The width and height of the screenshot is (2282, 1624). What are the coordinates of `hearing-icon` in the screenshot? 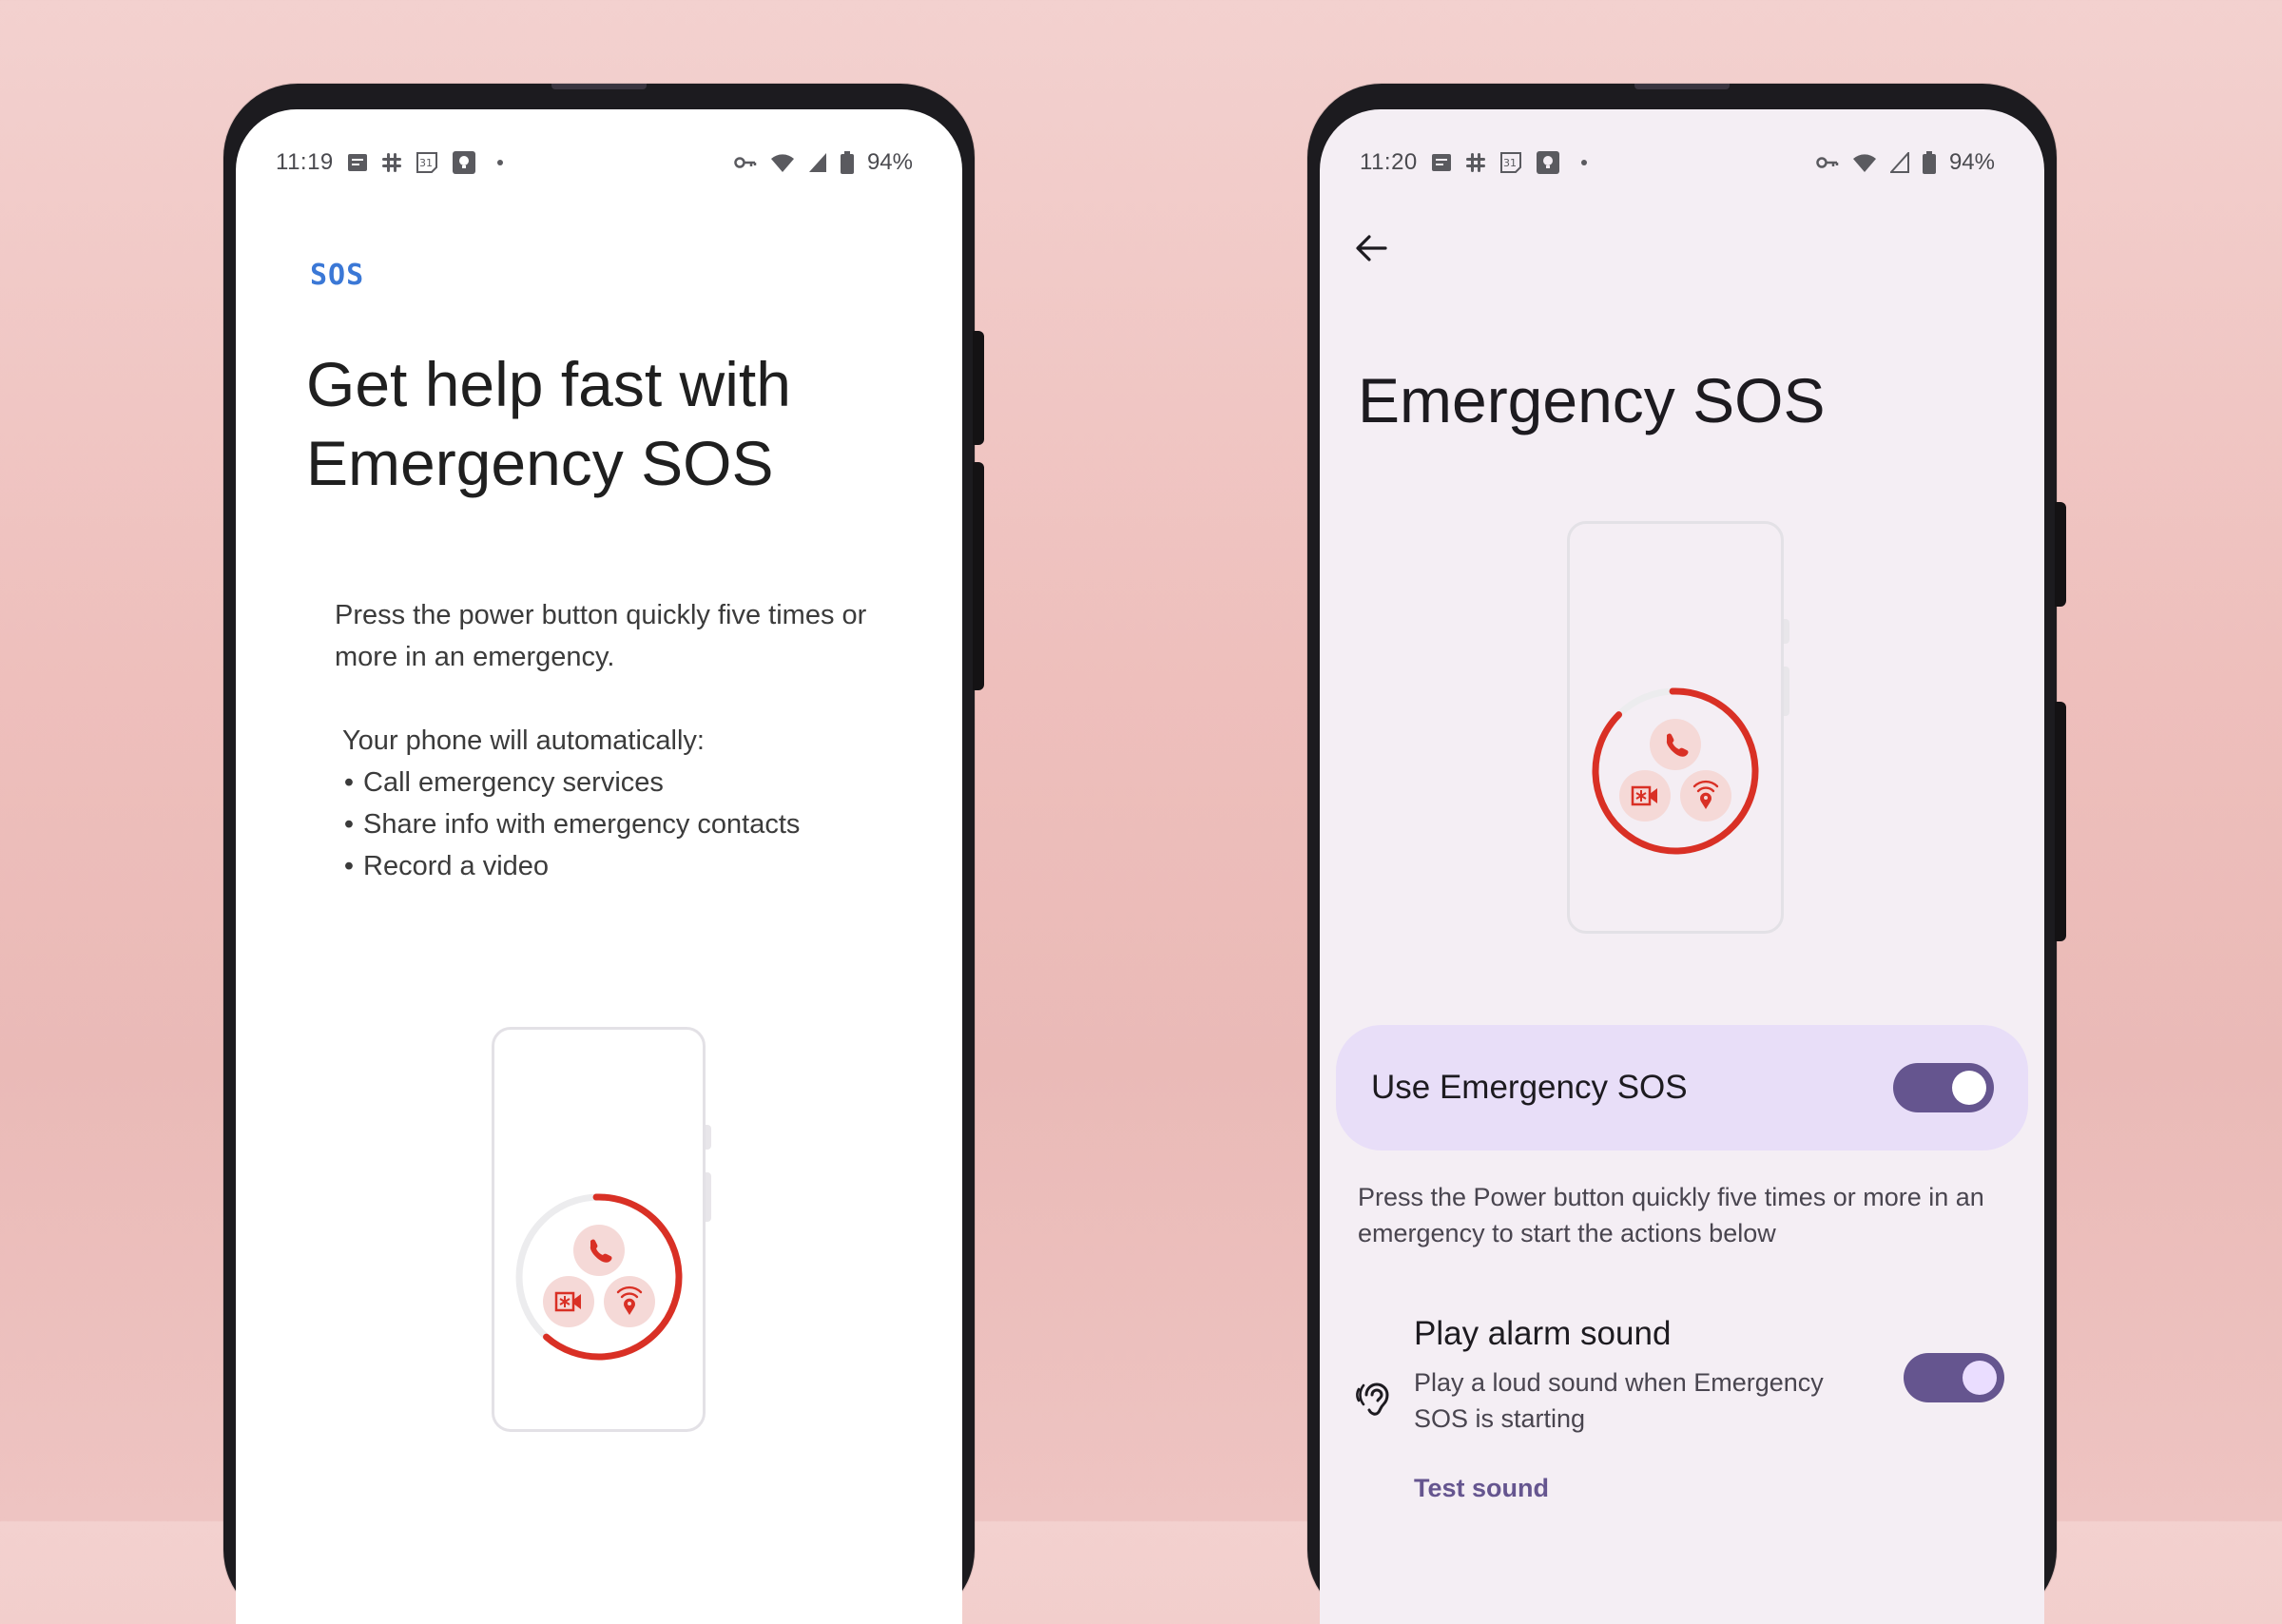 It's located at (1374, 1403).